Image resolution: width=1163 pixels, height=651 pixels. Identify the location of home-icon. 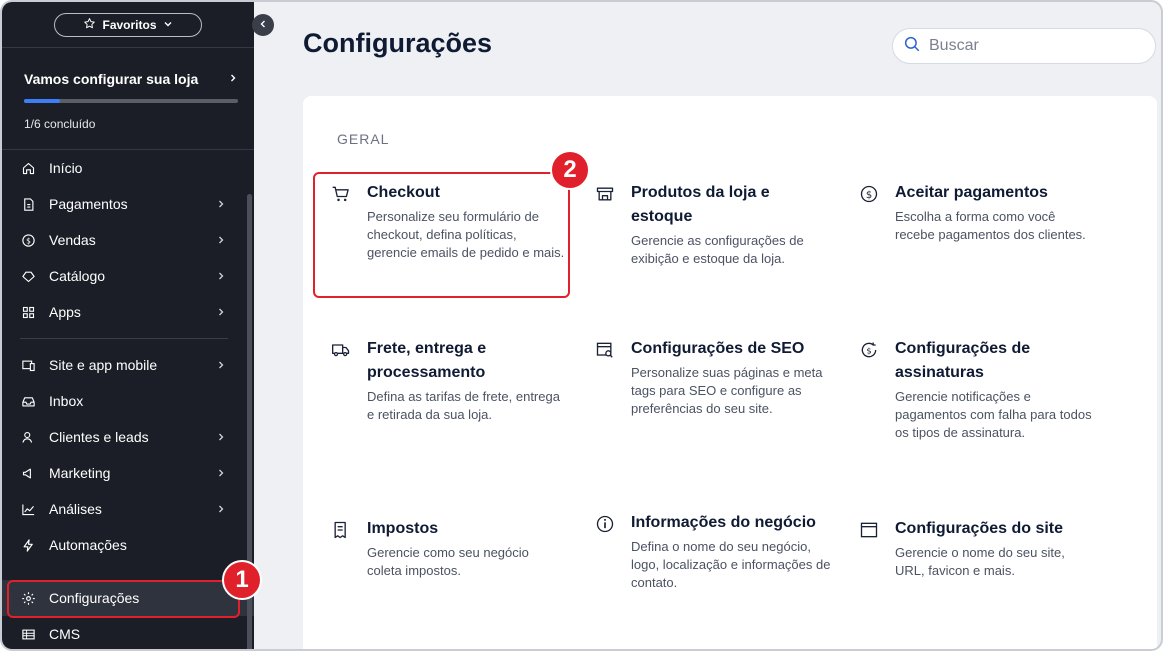
(28, 168).